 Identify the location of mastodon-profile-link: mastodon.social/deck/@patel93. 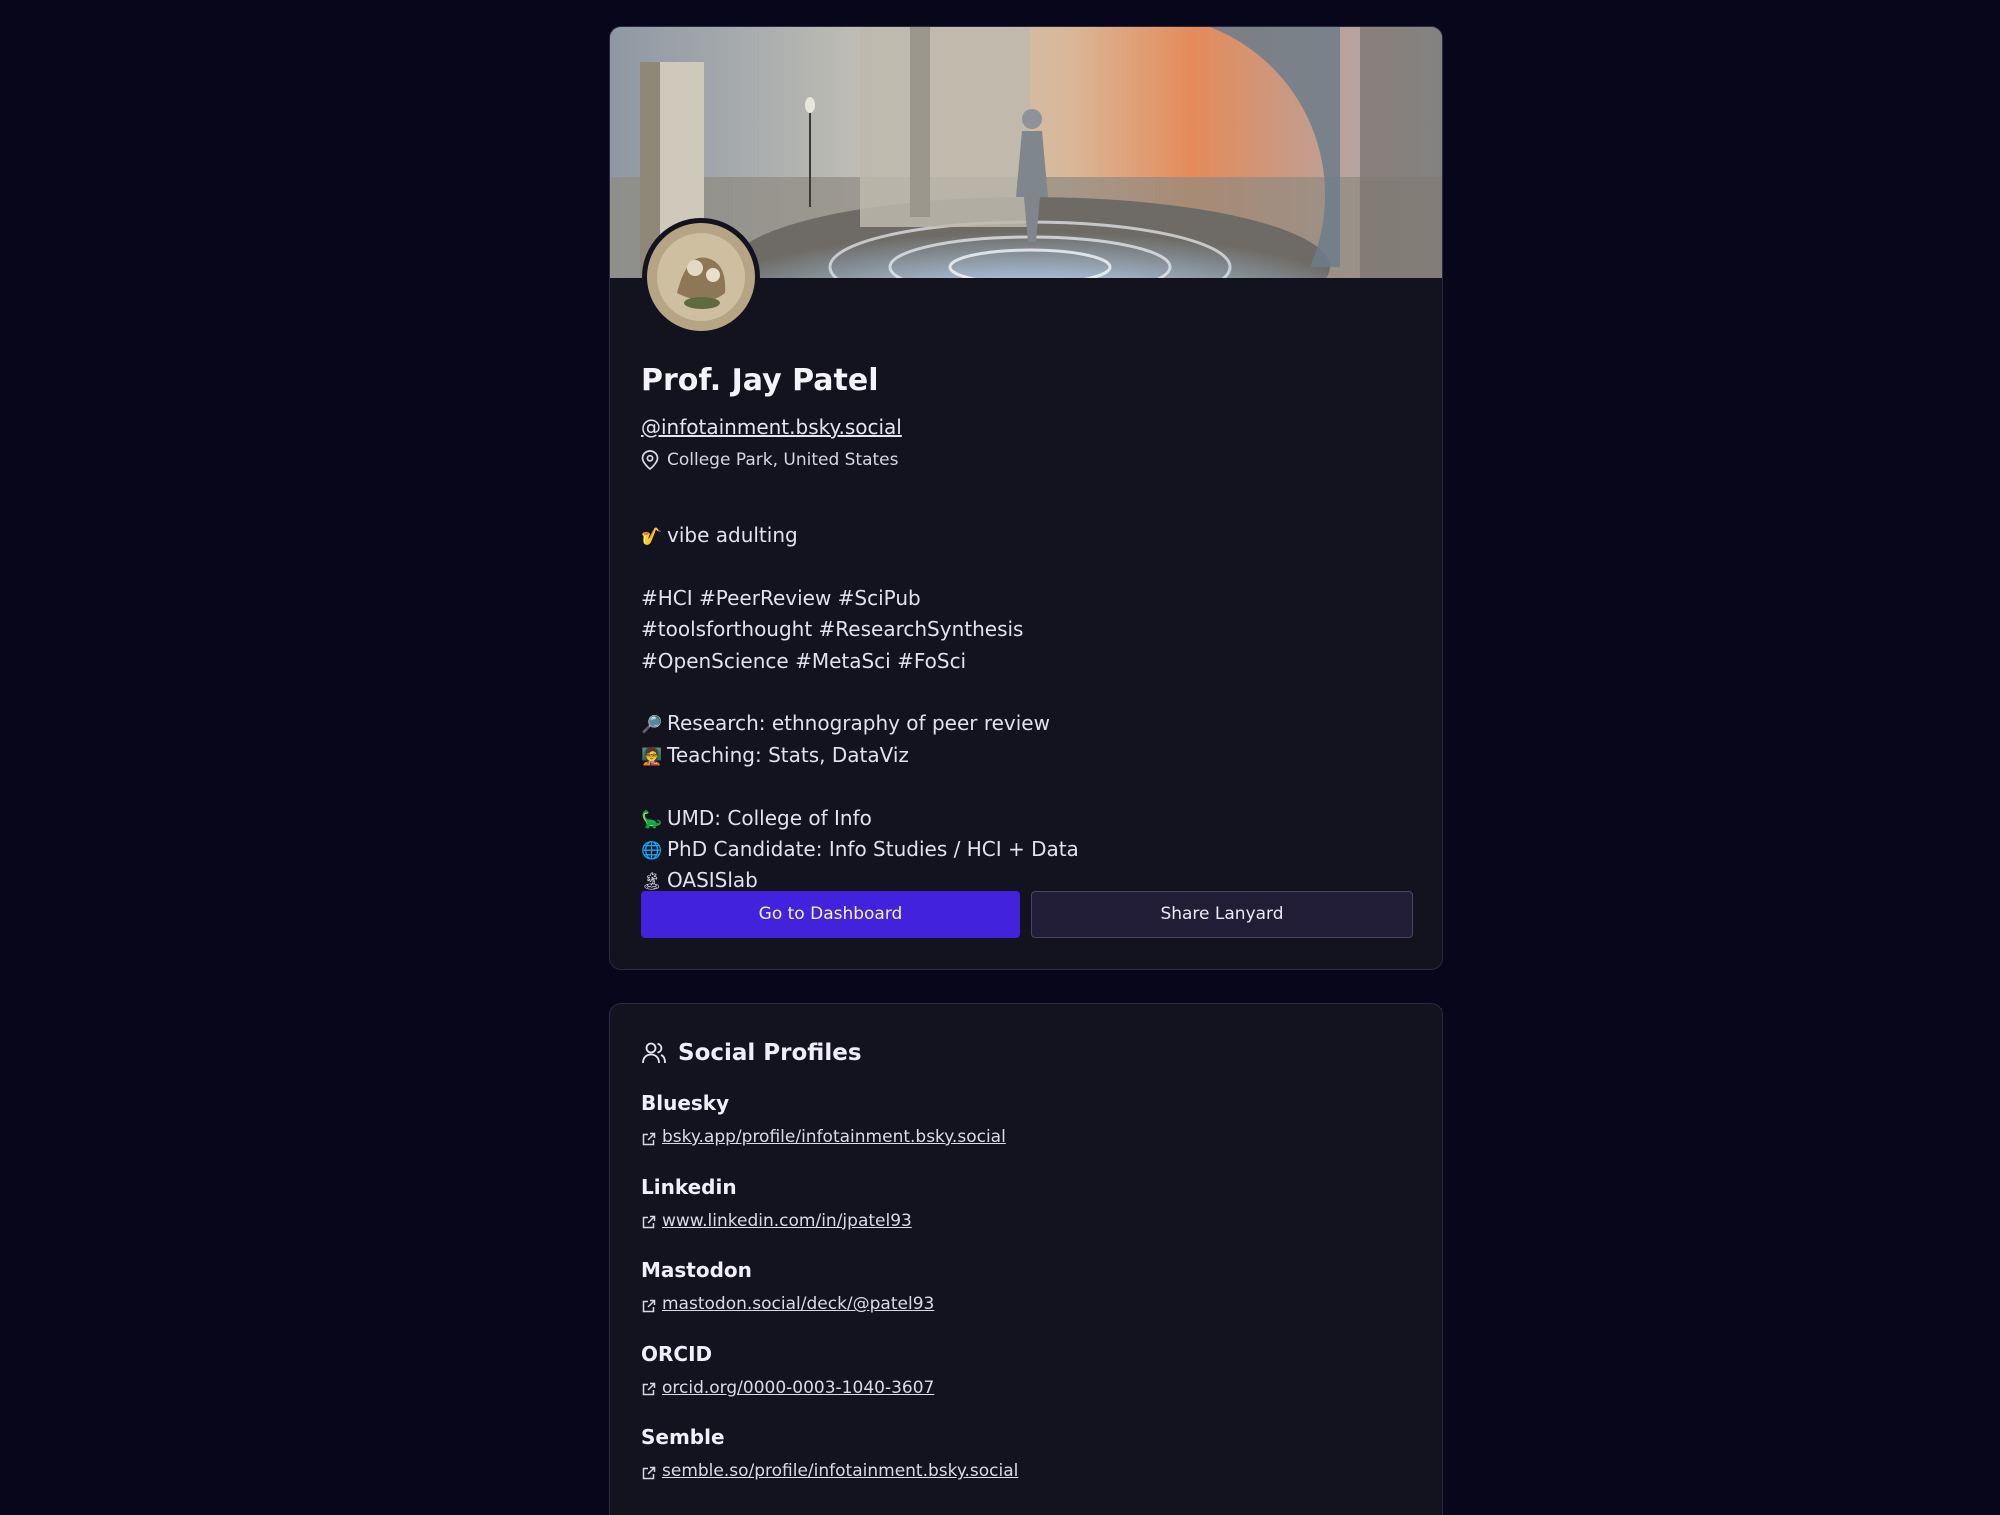
(798, 1304).